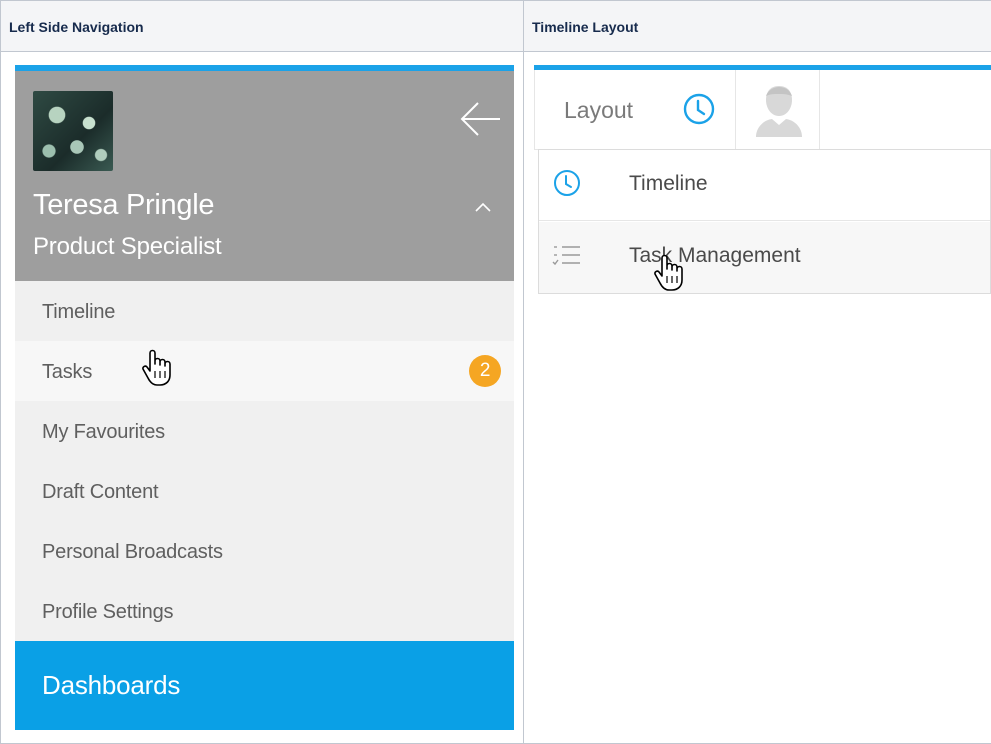  What do you see at coordinates (635, 110) in the screenshot?
I see `layout-button: Layout` at bounding box center [635, 110].